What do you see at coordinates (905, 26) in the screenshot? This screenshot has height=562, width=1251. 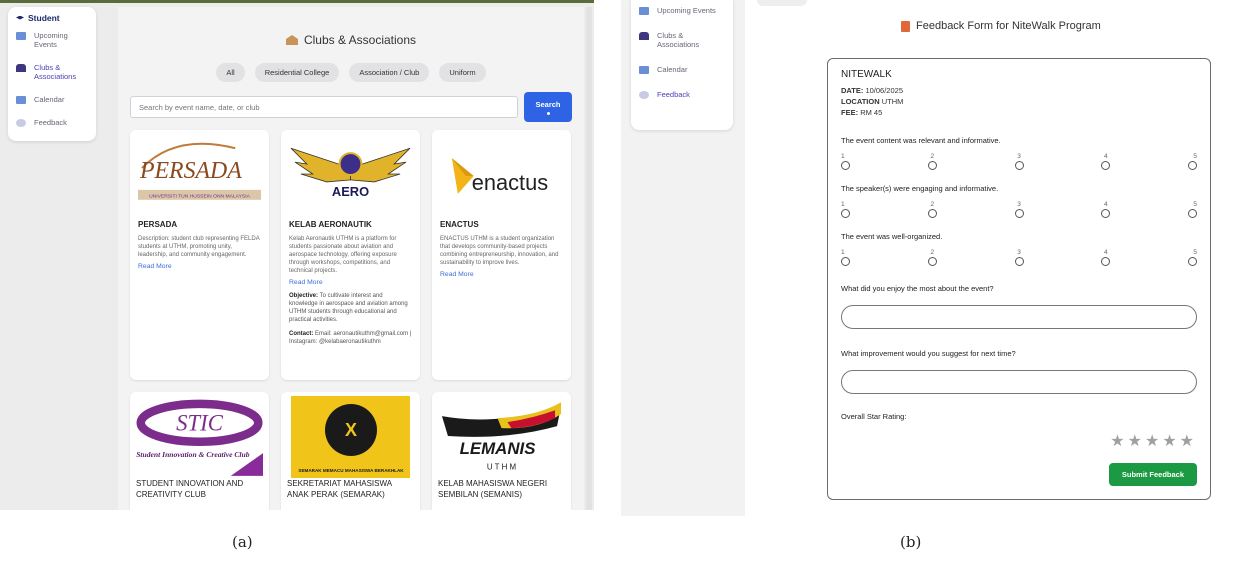 I see `form-icon` at bounding box center [905, 26].